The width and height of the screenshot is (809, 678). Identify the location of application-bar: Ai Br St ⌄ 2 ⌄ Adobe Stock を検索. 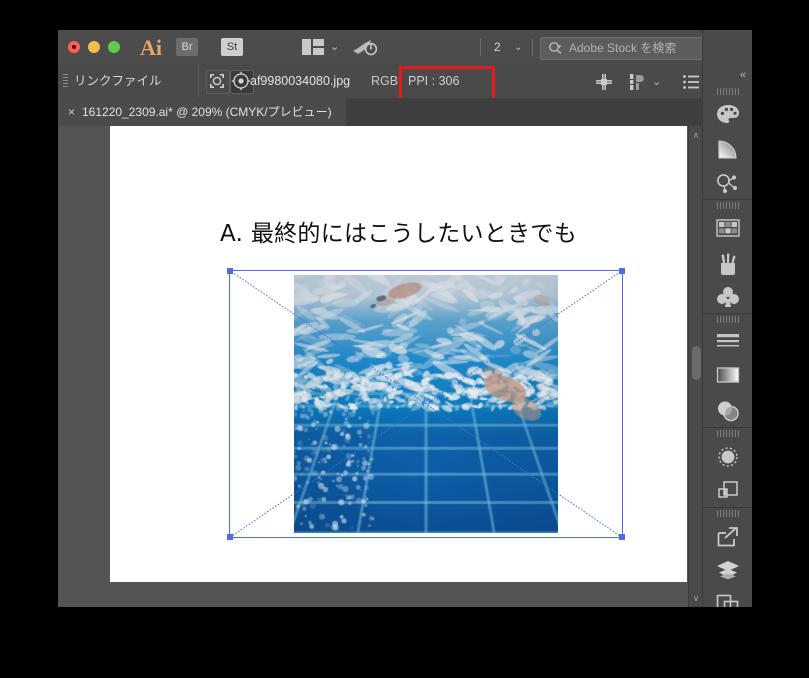
(405, 47).